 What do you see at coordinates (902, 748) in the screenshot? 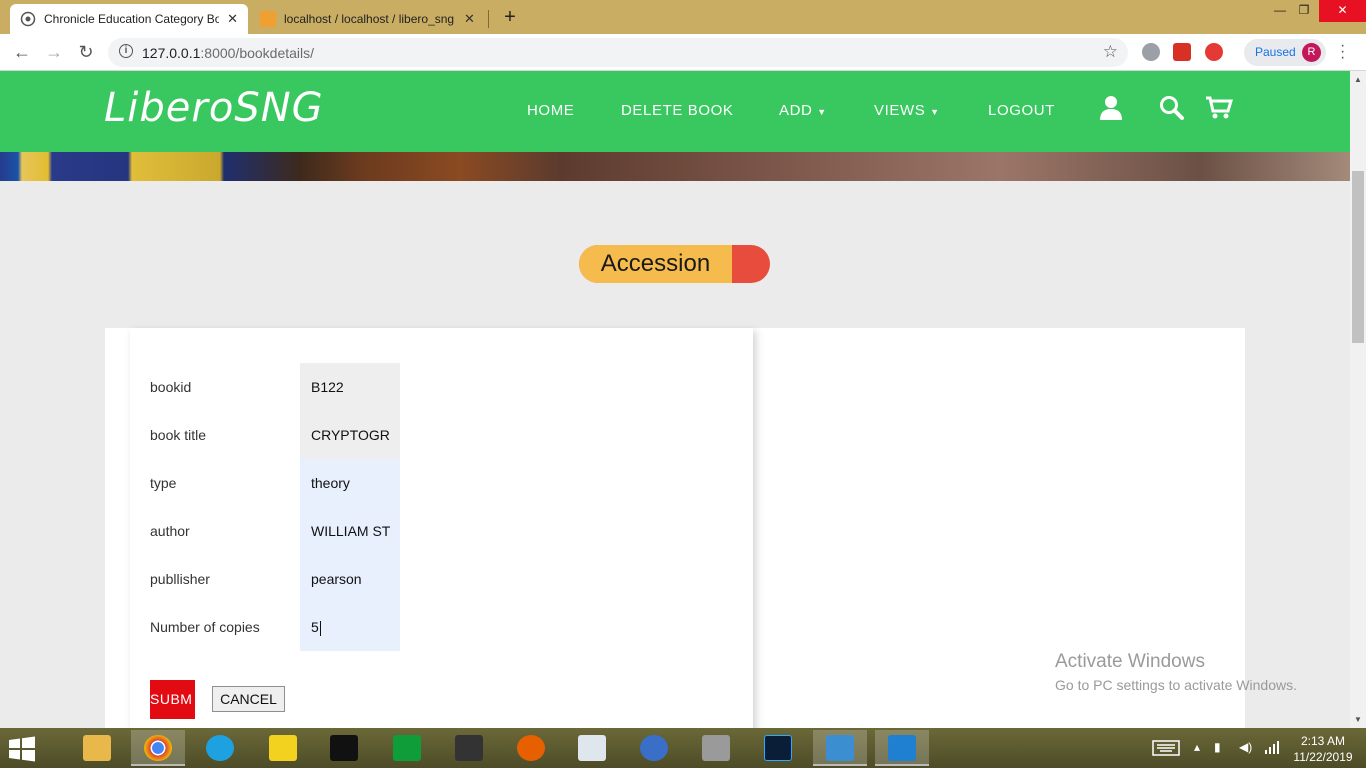
I see `vscode-icon` at bounding box center [902, 748].